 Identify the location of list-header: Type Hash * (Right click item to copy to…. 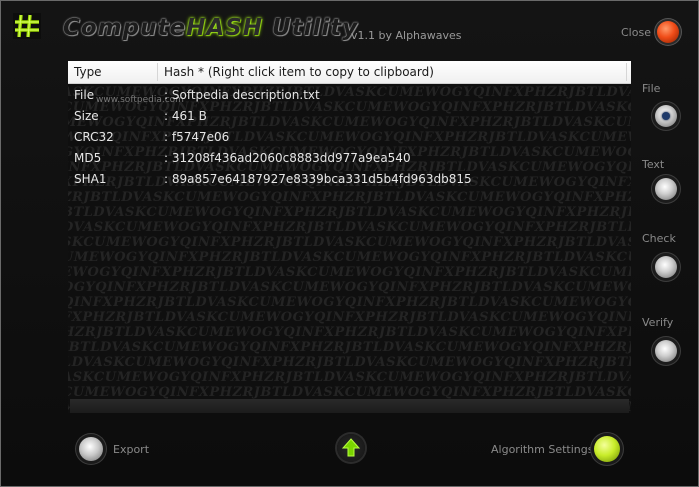
(349, 72).